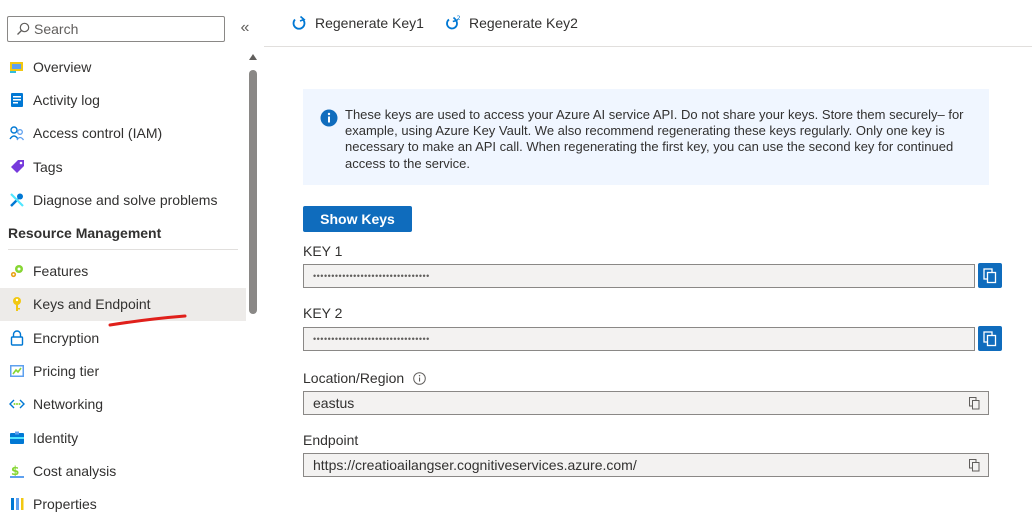 This screenshot has width=1032, height=521. I want to click on tag-icon, so click(17, 167).